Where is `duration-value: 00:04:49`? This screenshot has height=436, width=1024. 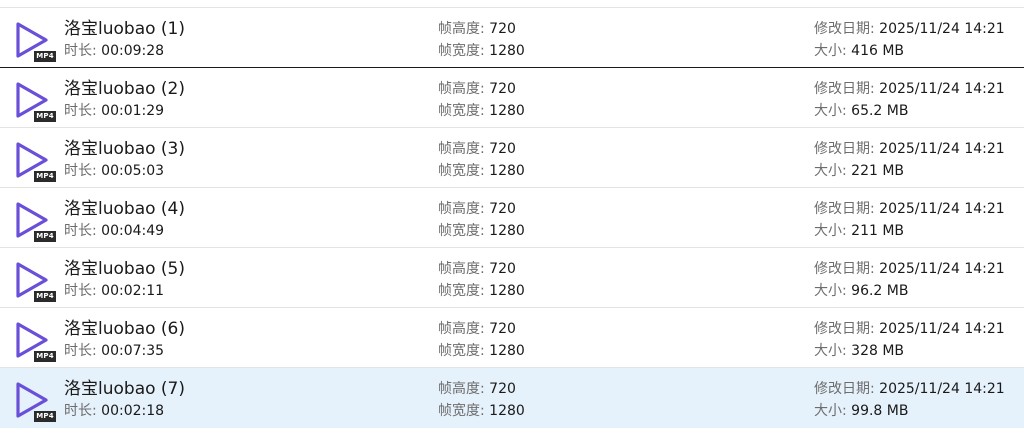 duration-value: 00:04:49 is located at coordinates (133, 231).